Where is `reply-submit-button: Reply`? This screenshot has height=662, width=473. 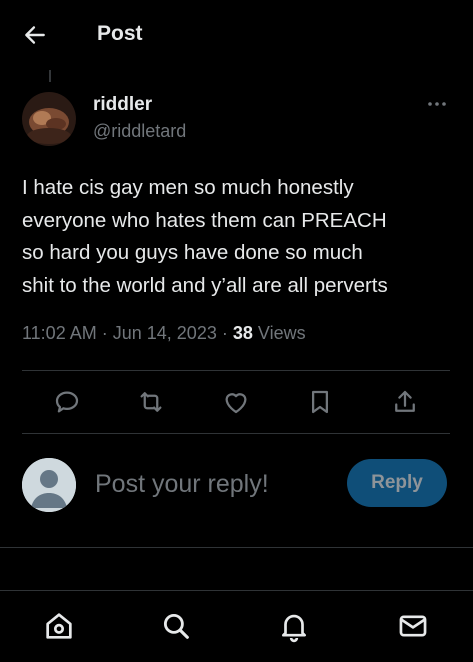
reply-submit-button: Reply is located at coordinates (397, 483).